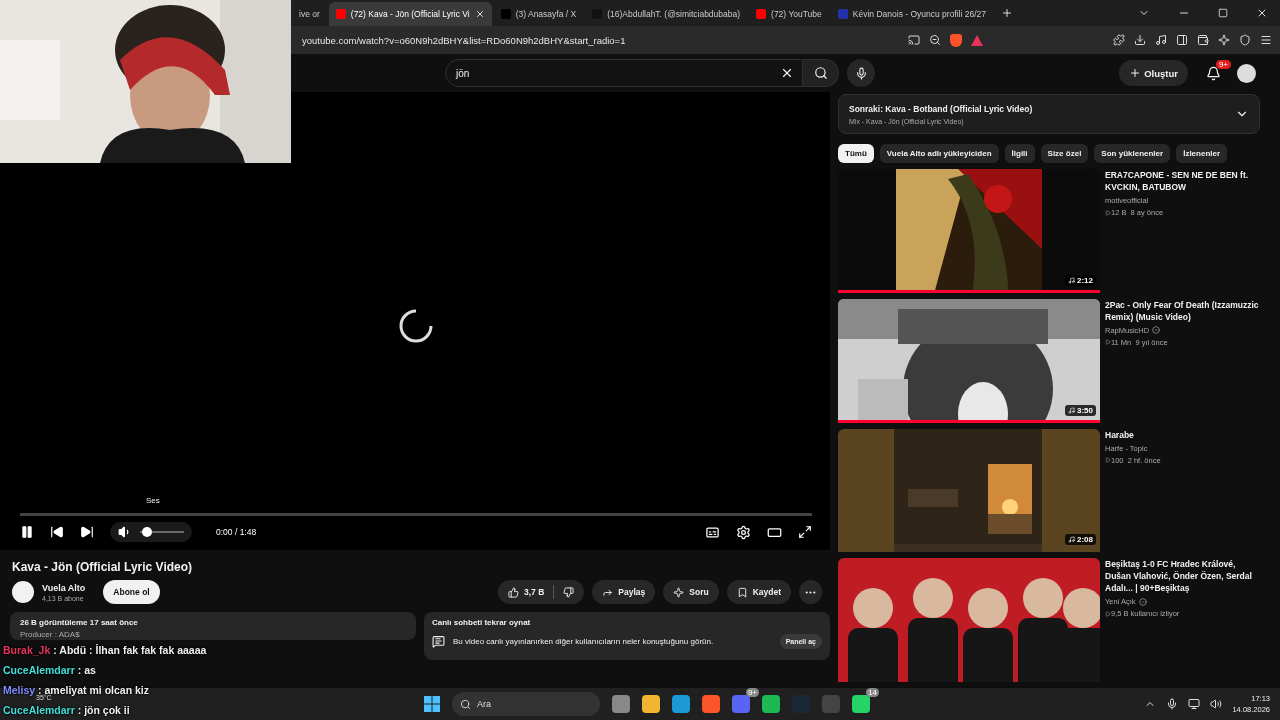  I want to click on app-badge: 9+, so click(752, 692).